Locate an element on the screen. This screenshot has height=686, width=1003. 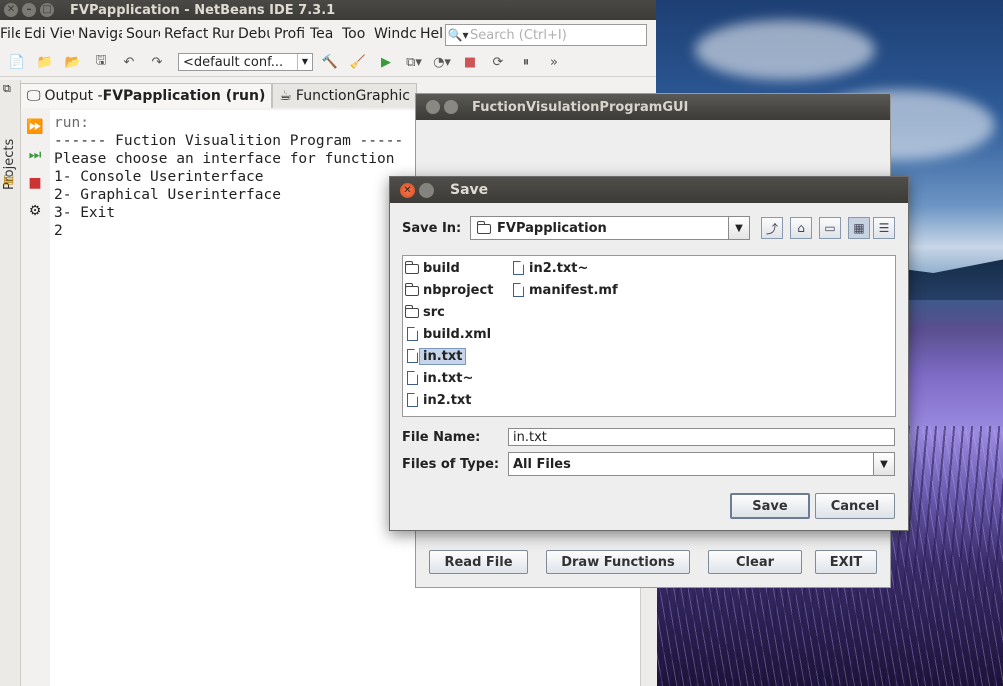
minimize-icon: – is located at coordinates (29, 10).